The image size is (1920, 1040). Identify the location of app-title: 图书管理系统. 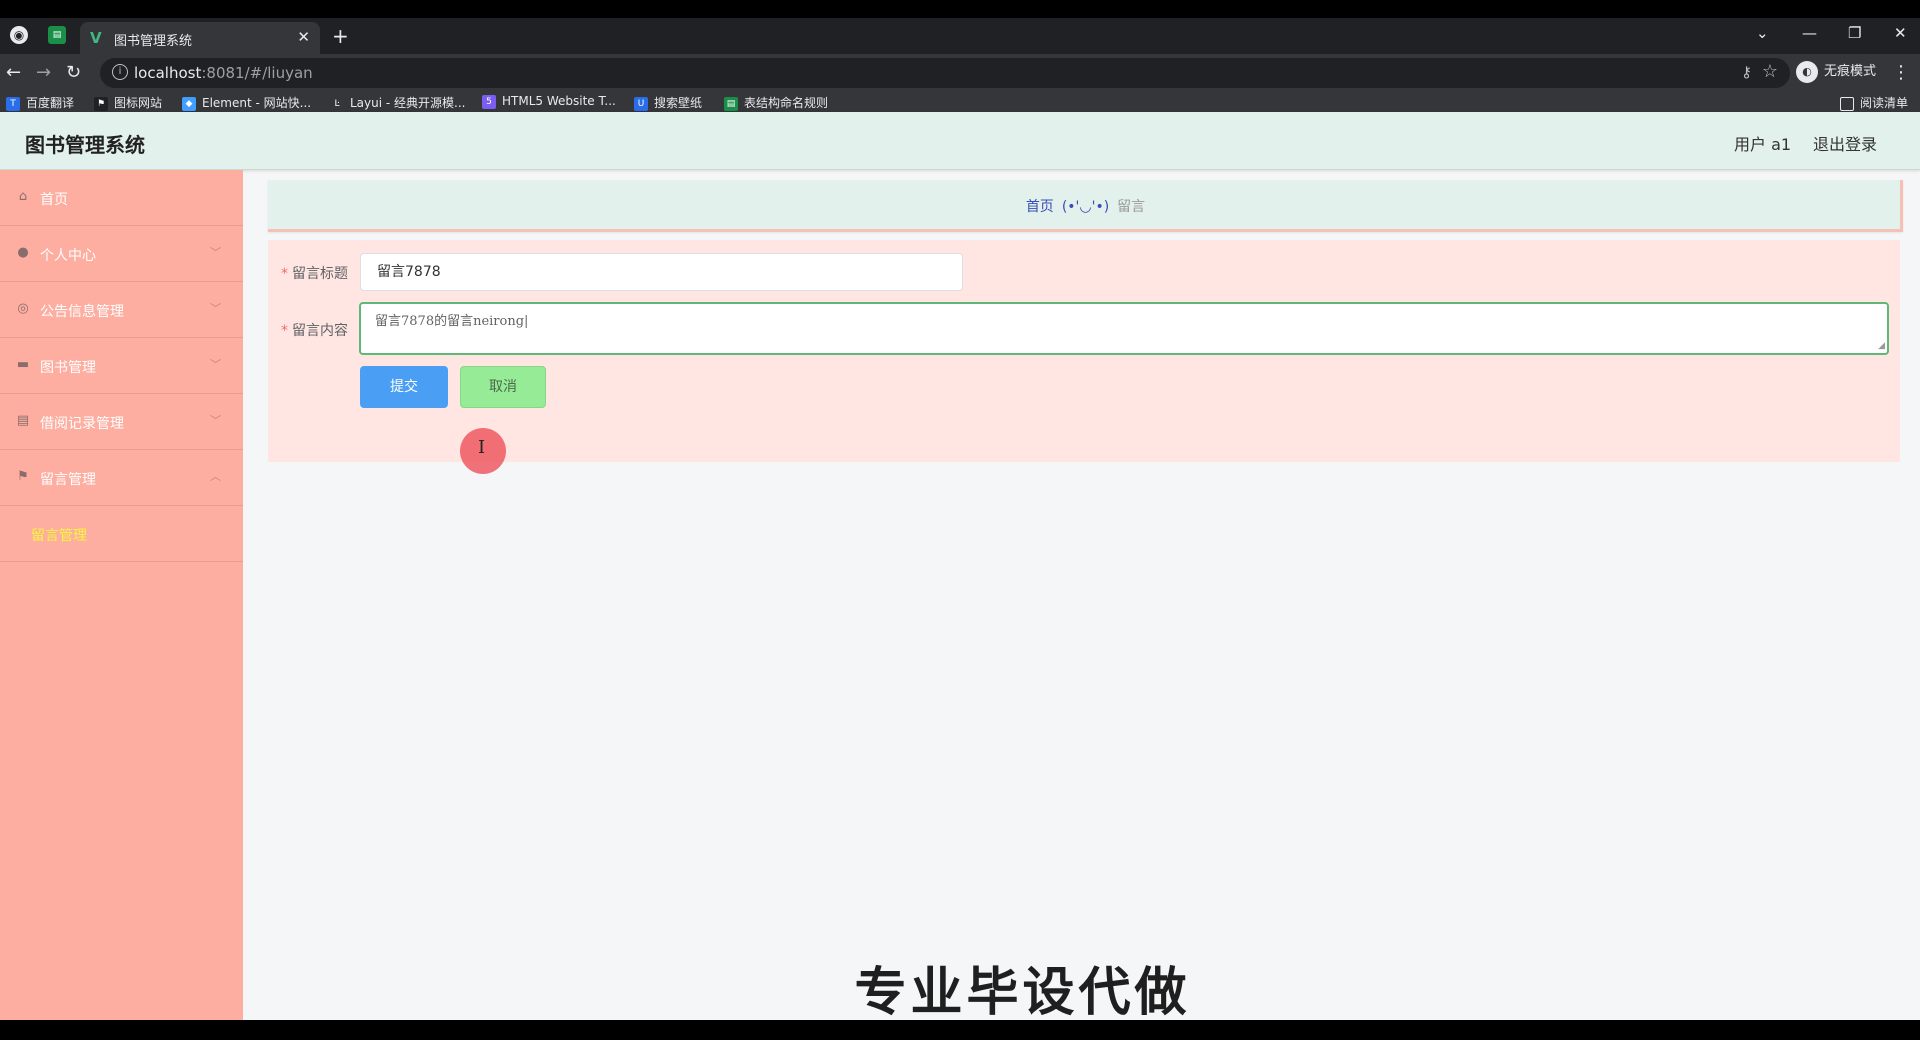
(85, 145).